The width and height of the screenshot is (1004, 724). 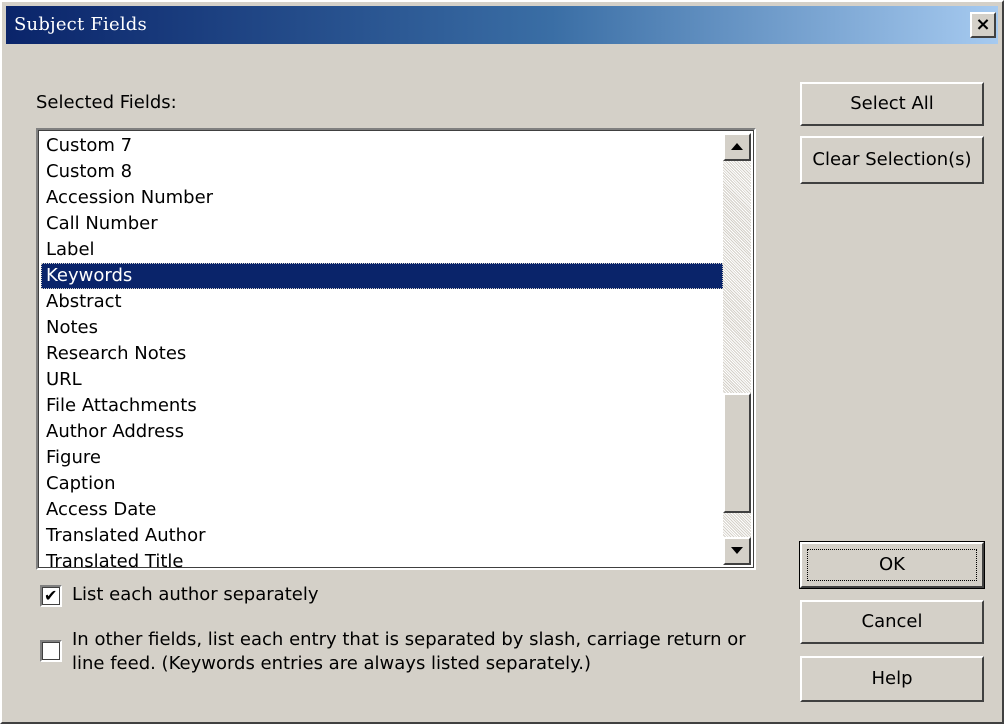 I want to click on window-title: Subject Fields, so click(x=80, y=24).